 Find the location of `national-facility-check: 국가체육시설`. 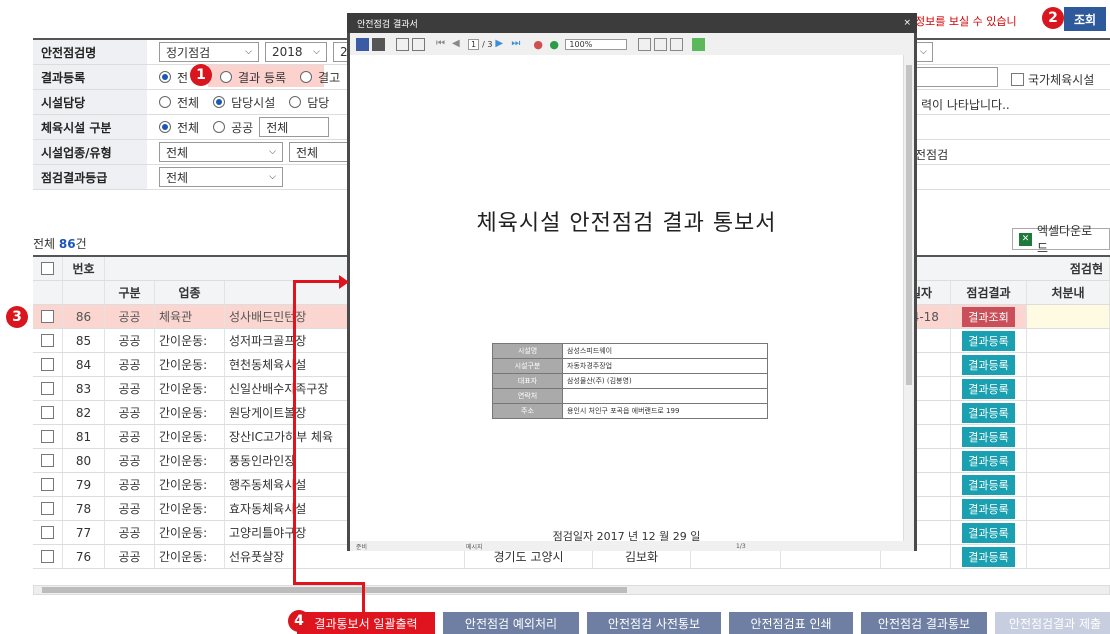

national-facility-check: 국가체육시설 is located at coordinates (1052, 79).